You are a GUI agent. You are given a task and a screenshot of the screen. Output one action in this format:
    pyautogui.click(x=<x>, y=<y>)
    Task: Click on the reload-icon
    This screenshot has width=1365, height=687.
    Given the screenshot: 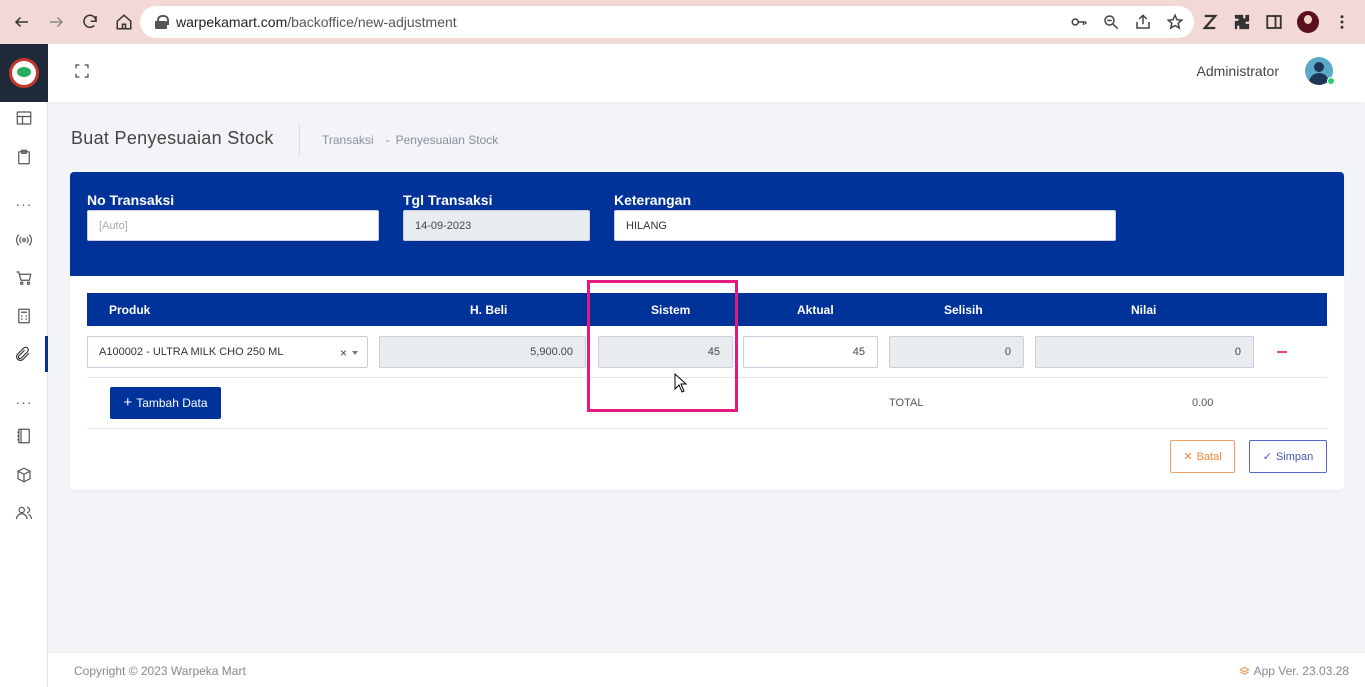 What is the action you would take?
    pyautogui.click(x=90, y=22)
    